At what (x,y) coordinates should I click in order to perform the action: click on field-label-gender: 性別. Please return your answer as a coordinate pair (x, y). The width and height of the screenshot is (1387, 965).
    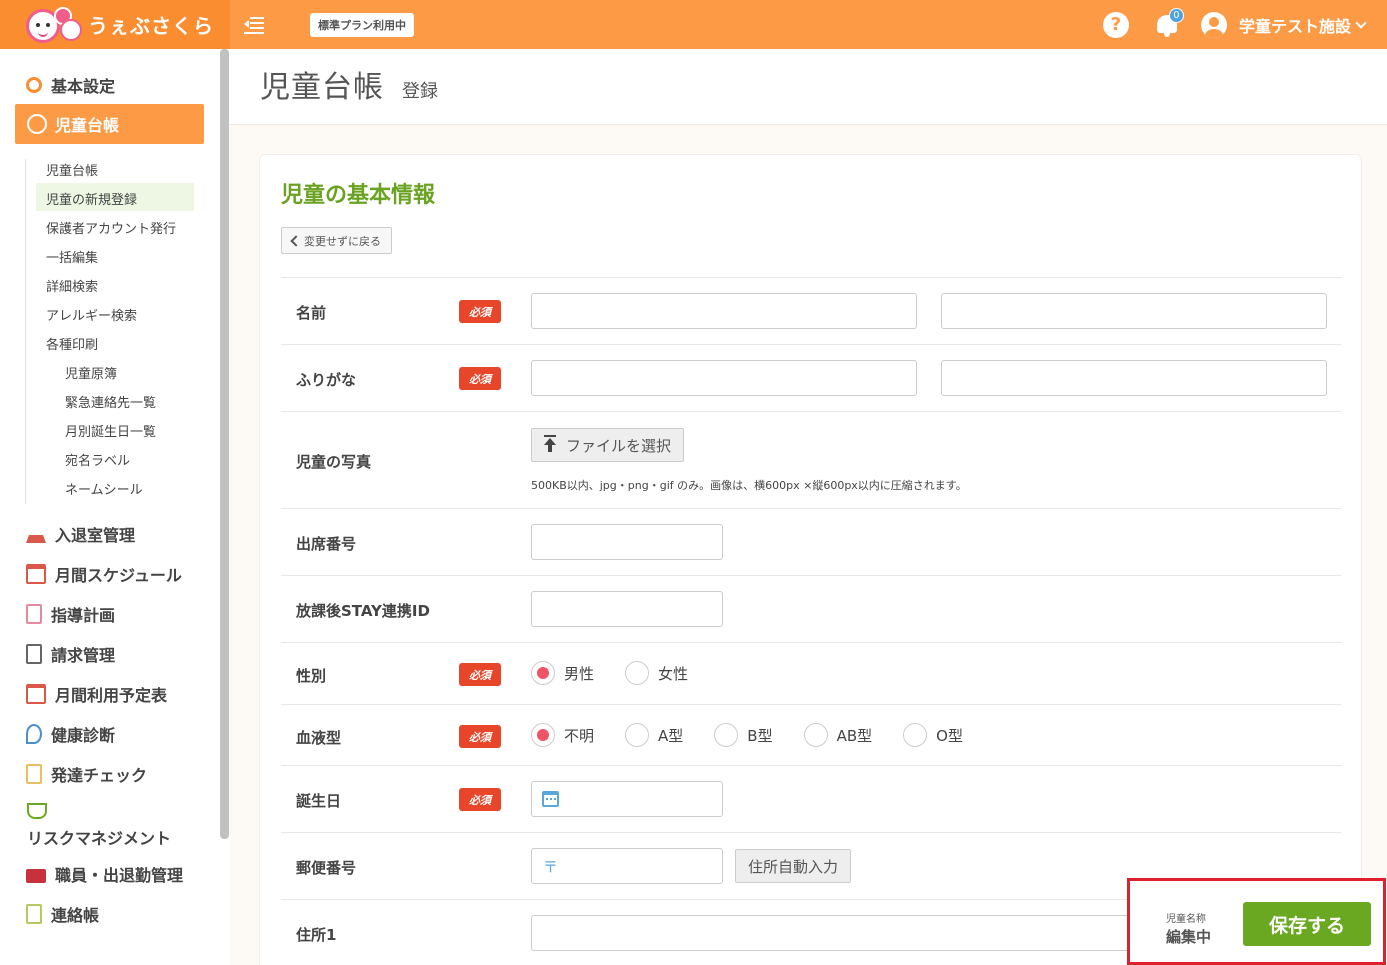
    Looking at the image, I should click on (311, 676).